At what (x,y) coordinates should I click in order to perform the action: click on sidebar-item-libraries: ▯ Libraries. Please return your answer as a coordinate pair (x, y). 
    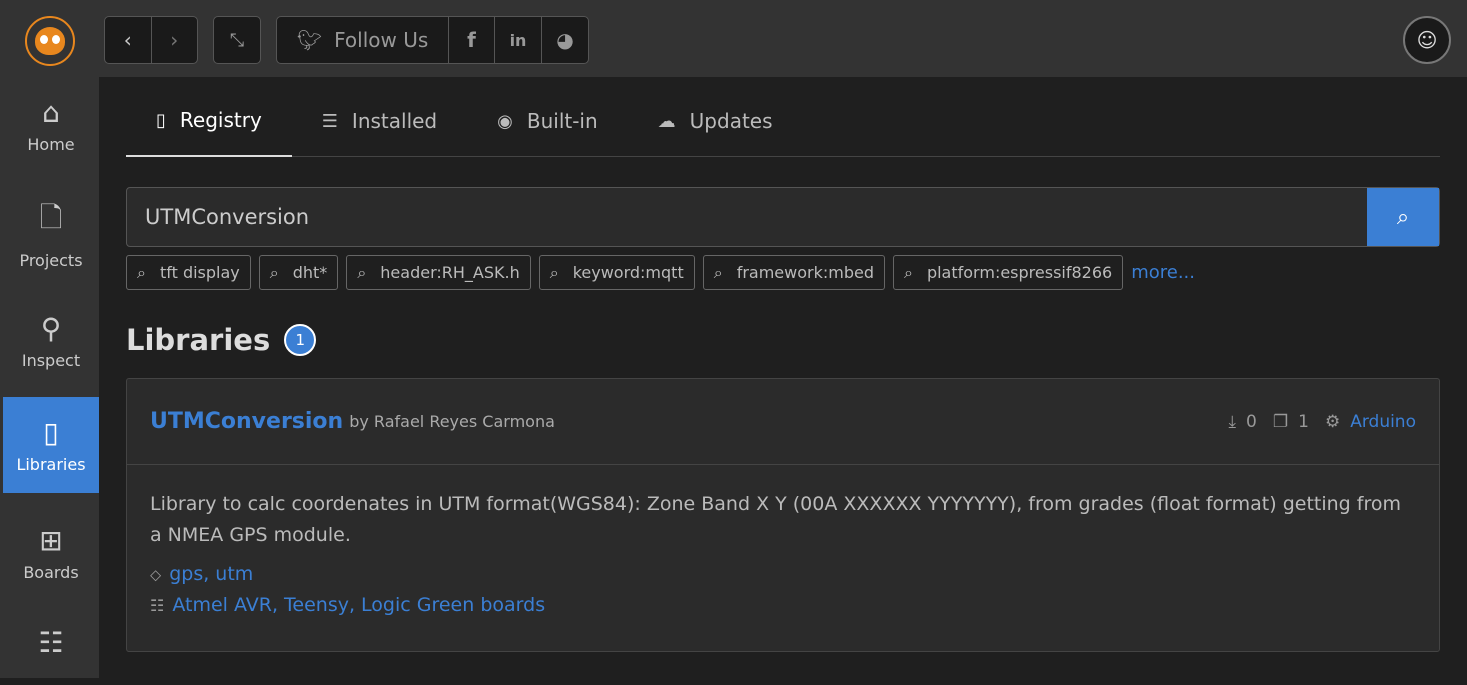
    Looking at the image, I should click on (51, 445).